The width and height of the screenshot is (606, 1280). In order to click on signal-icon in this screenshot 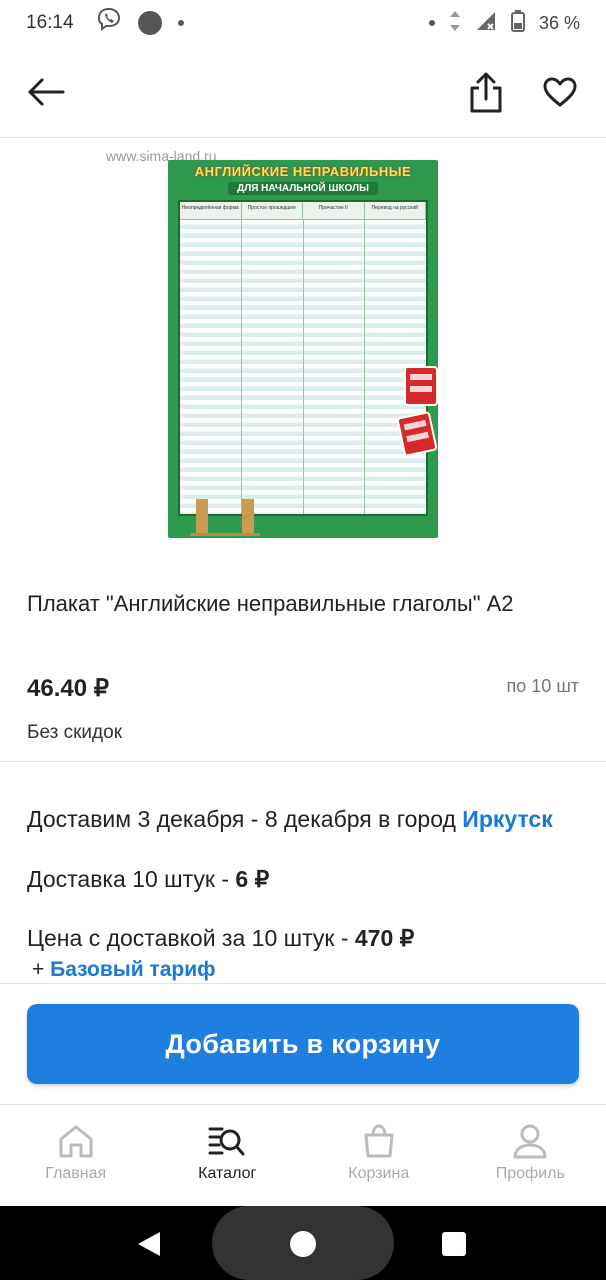, I will do `click(486, 23)`.